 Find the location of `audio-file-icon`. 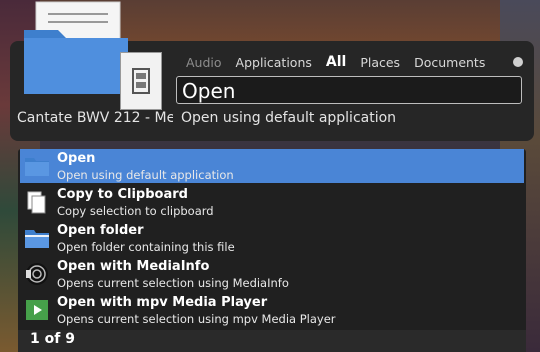

audio-file-icon is located at coordinates (141, 81).